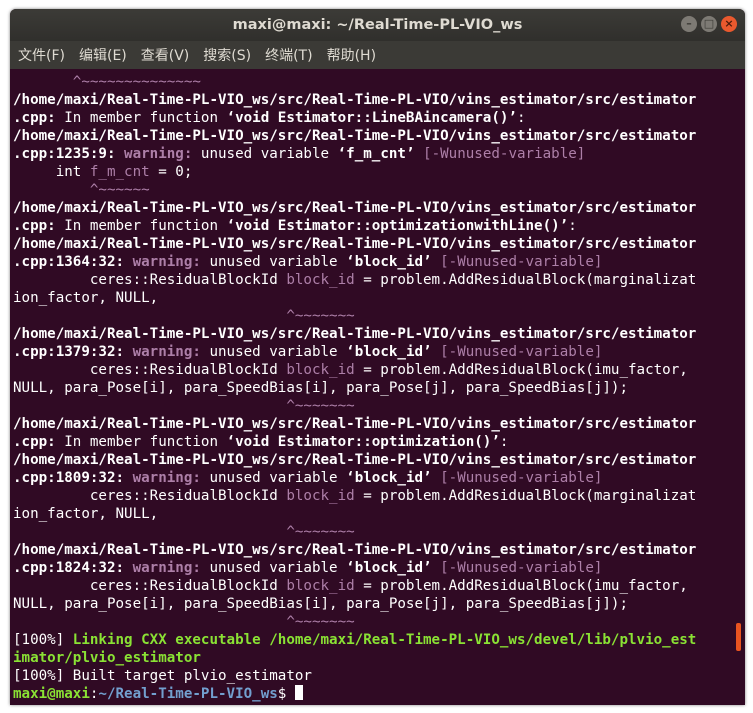 Image resolution: width=753 pixels, height=713 pixels. Describe the element at coordinates (738, 637) in the screenshot. I see `scrollbar-thumb` at that location.